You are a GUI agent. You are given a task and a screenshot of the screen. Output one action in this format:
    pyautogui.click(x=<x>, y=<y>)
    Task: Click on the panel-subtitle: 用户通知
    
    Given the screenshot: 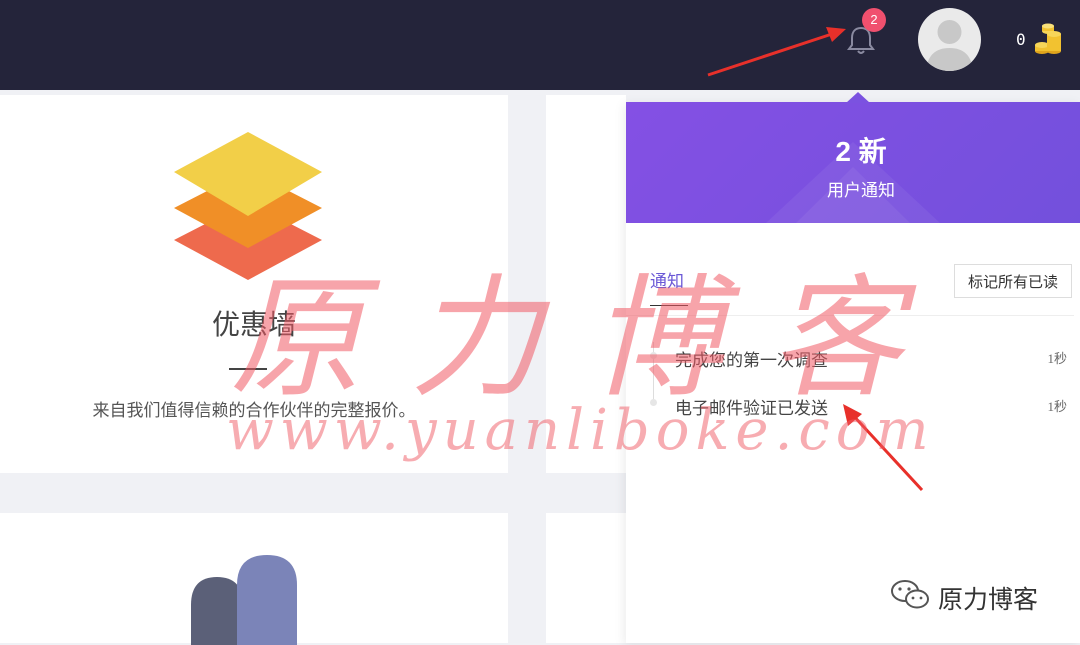 What is the action you would take?
    pyautogui.click(x=861, y=190)
    